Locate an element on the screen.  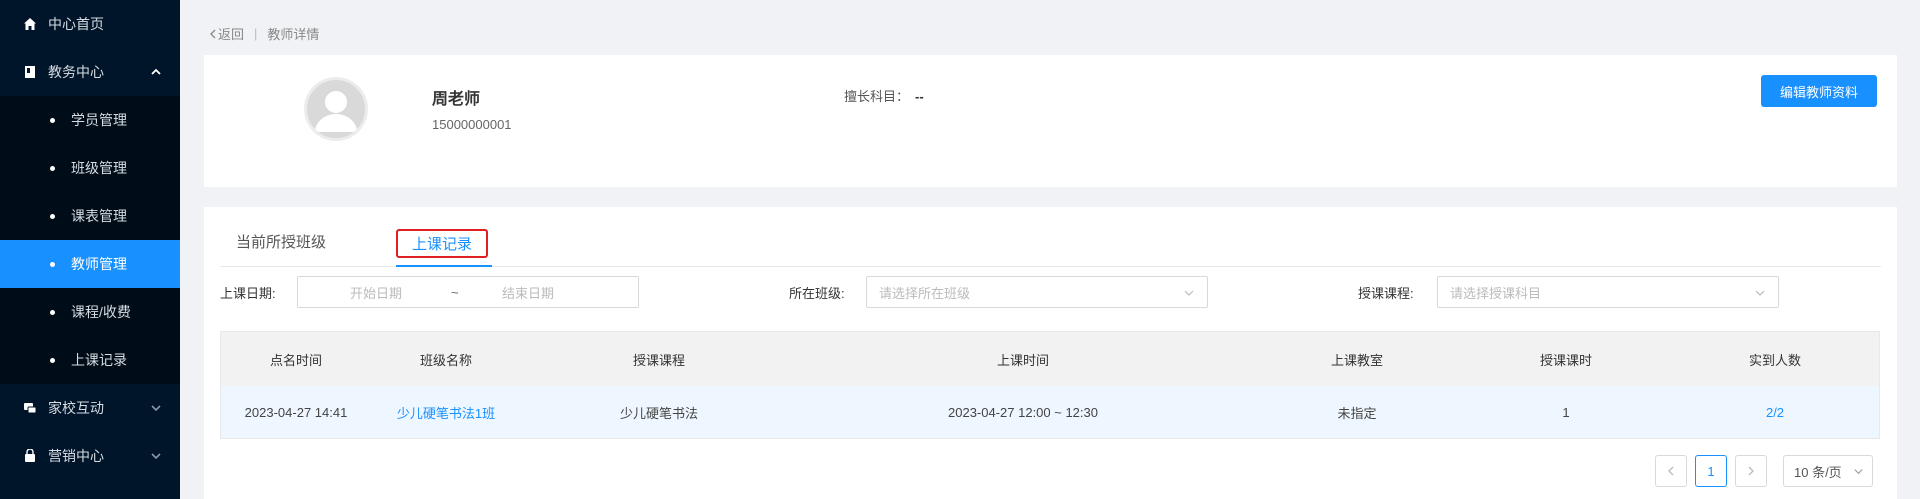
sidebar-item-home: 中心首页 is located at coordinates (90, 24).